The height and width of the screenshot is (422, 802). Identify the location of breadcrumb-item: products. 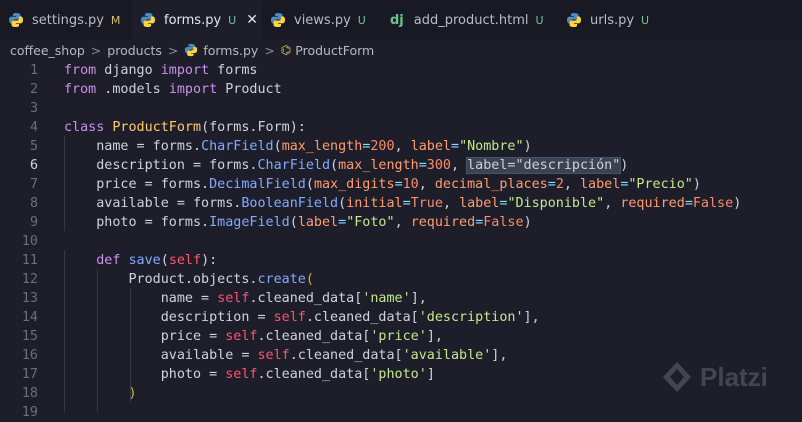
(134, 50).